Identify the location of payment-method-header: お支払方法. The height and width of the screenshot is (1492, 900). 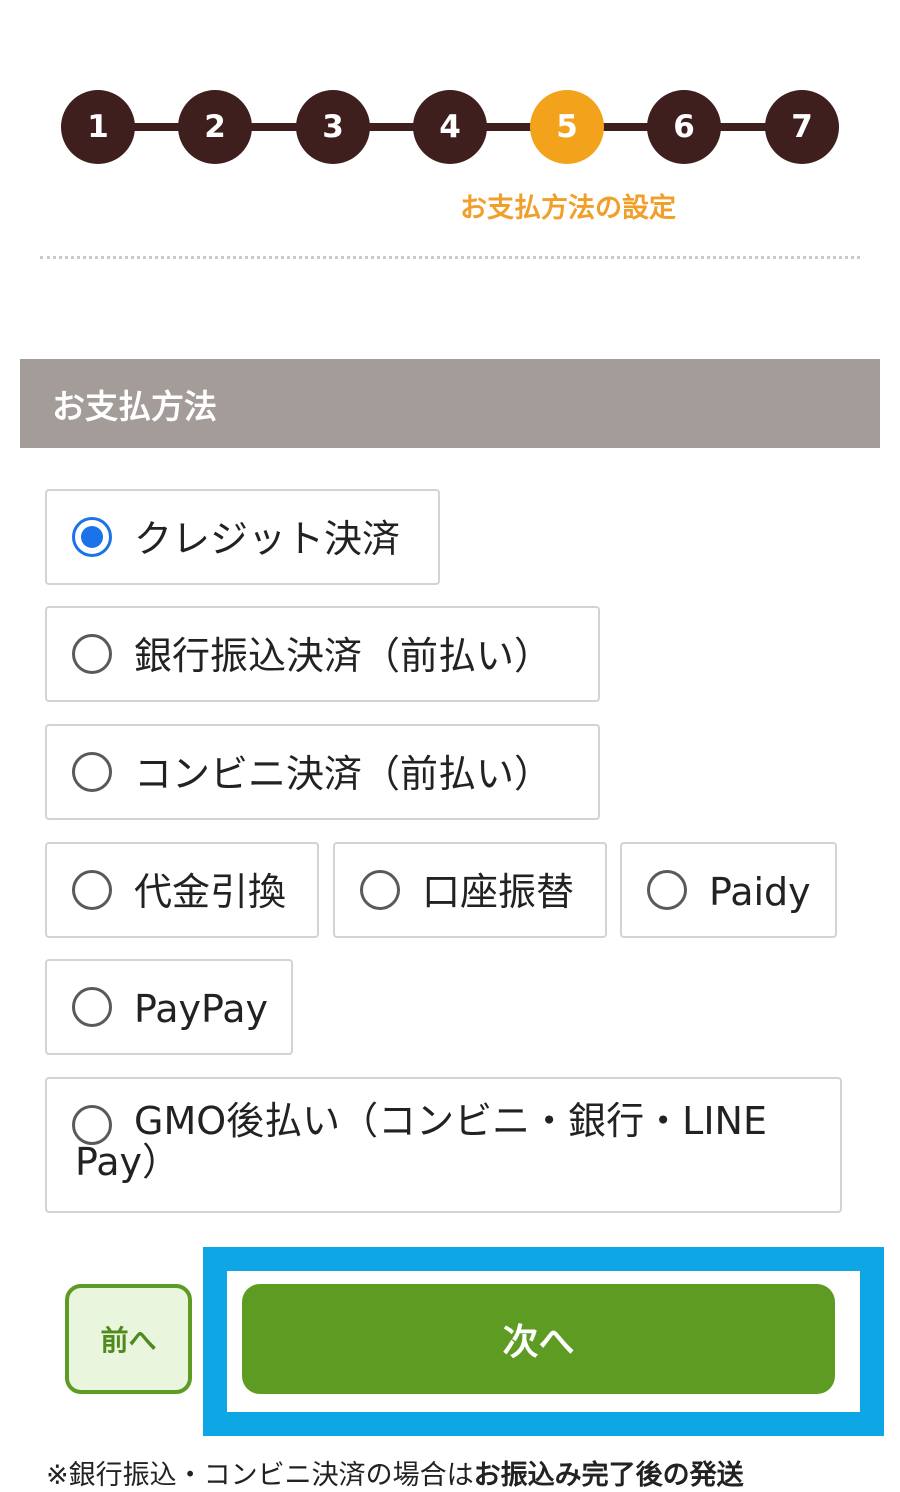
(450, 403).